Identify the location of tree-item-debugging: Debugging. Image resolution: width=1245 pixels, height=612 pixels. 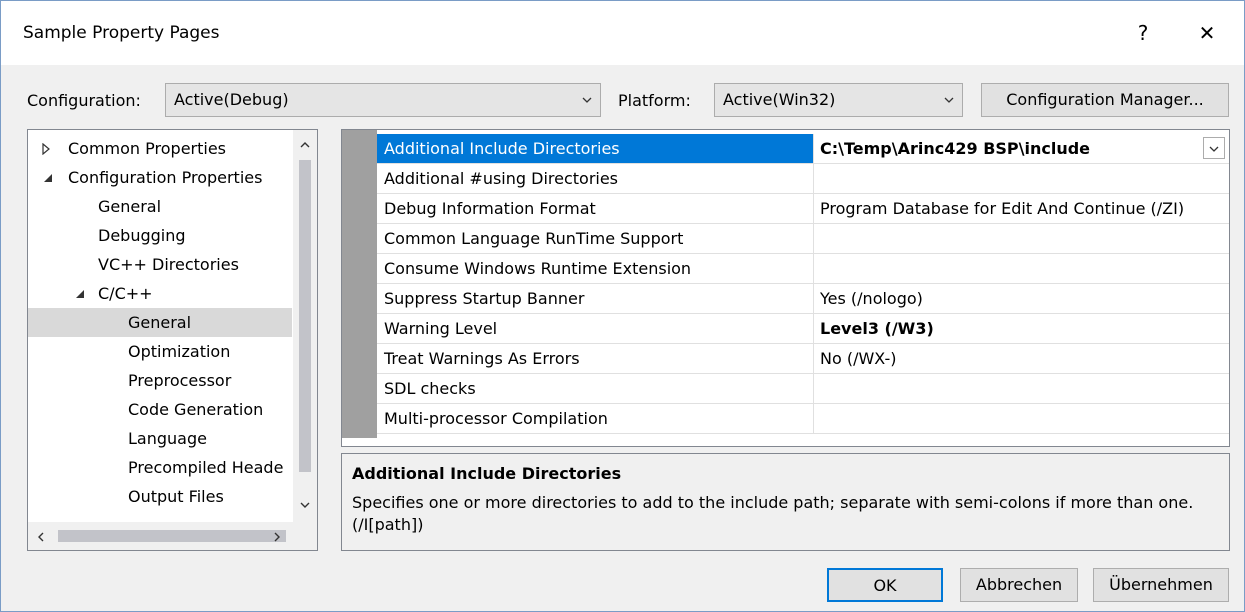
(160, 235).